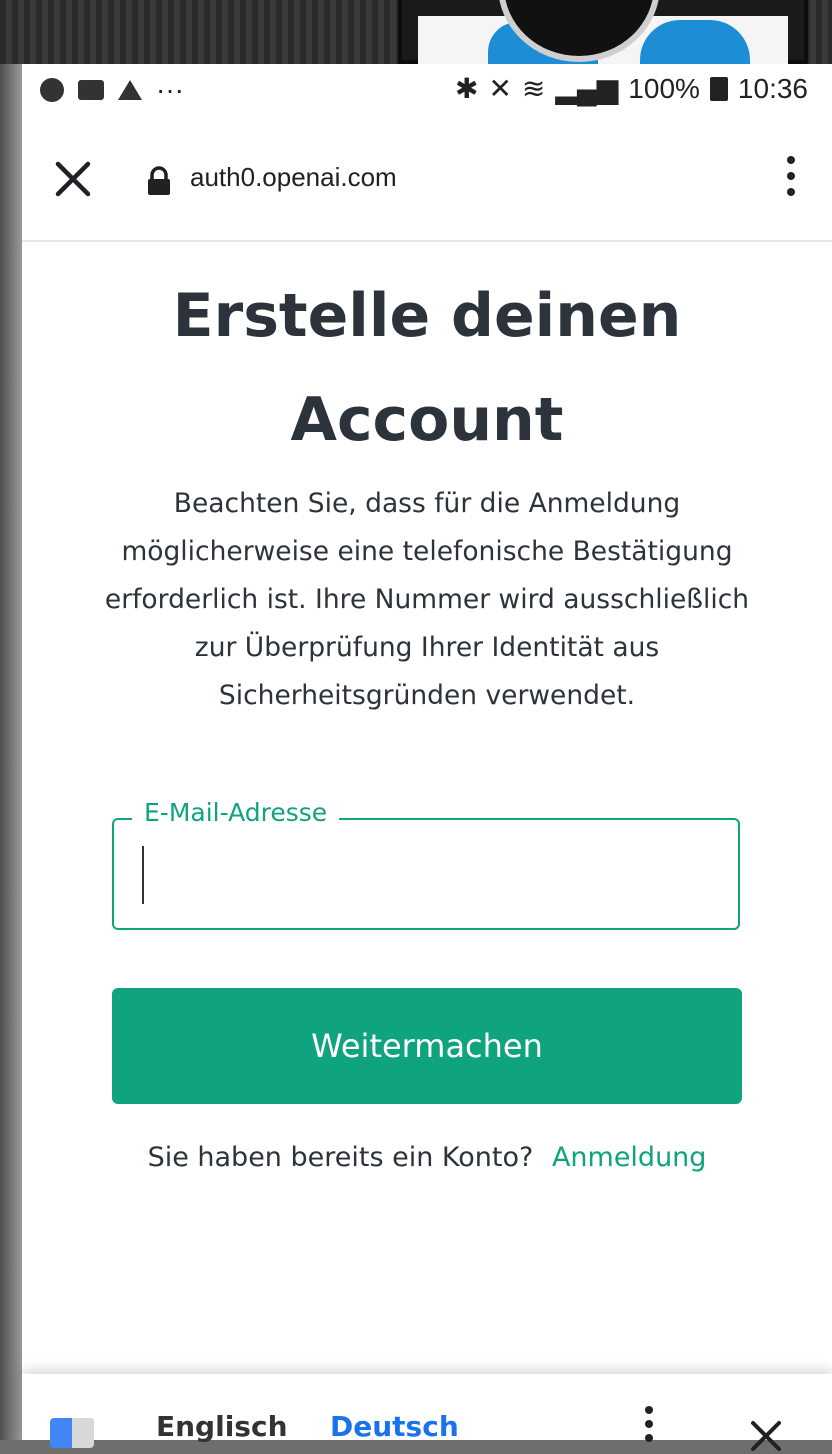 This screenshot has width=832, height=1454. What do you see at coordinates (587, 88) in the screenshot?
I see `signal-icon: ▂▄▆` at bounding box center [587, 88].